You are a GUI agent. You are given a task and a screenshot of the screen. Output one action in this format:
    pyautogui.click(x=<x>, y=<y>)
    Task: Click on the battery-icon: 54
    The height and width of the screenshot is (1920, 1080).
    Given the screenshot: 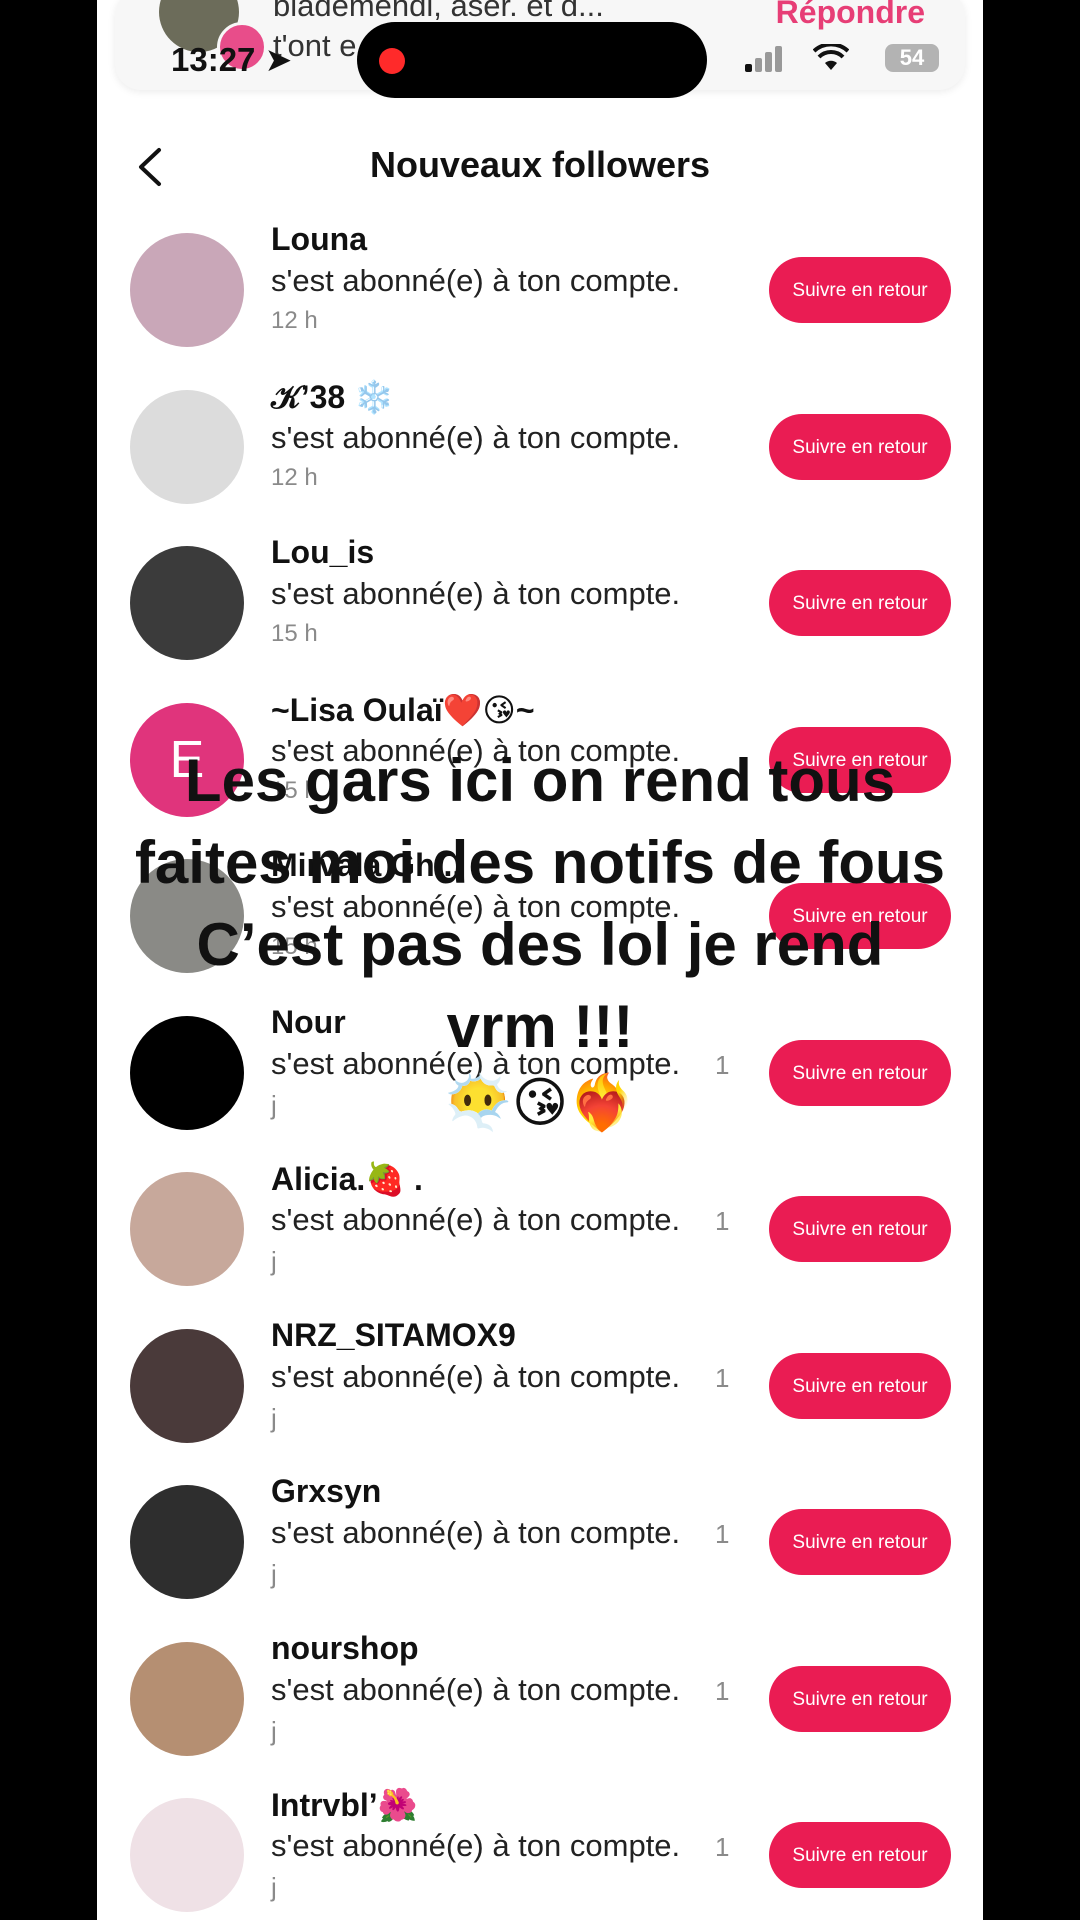 What is the action you would take?
    pyautogui.click(x=912, y=58)
    